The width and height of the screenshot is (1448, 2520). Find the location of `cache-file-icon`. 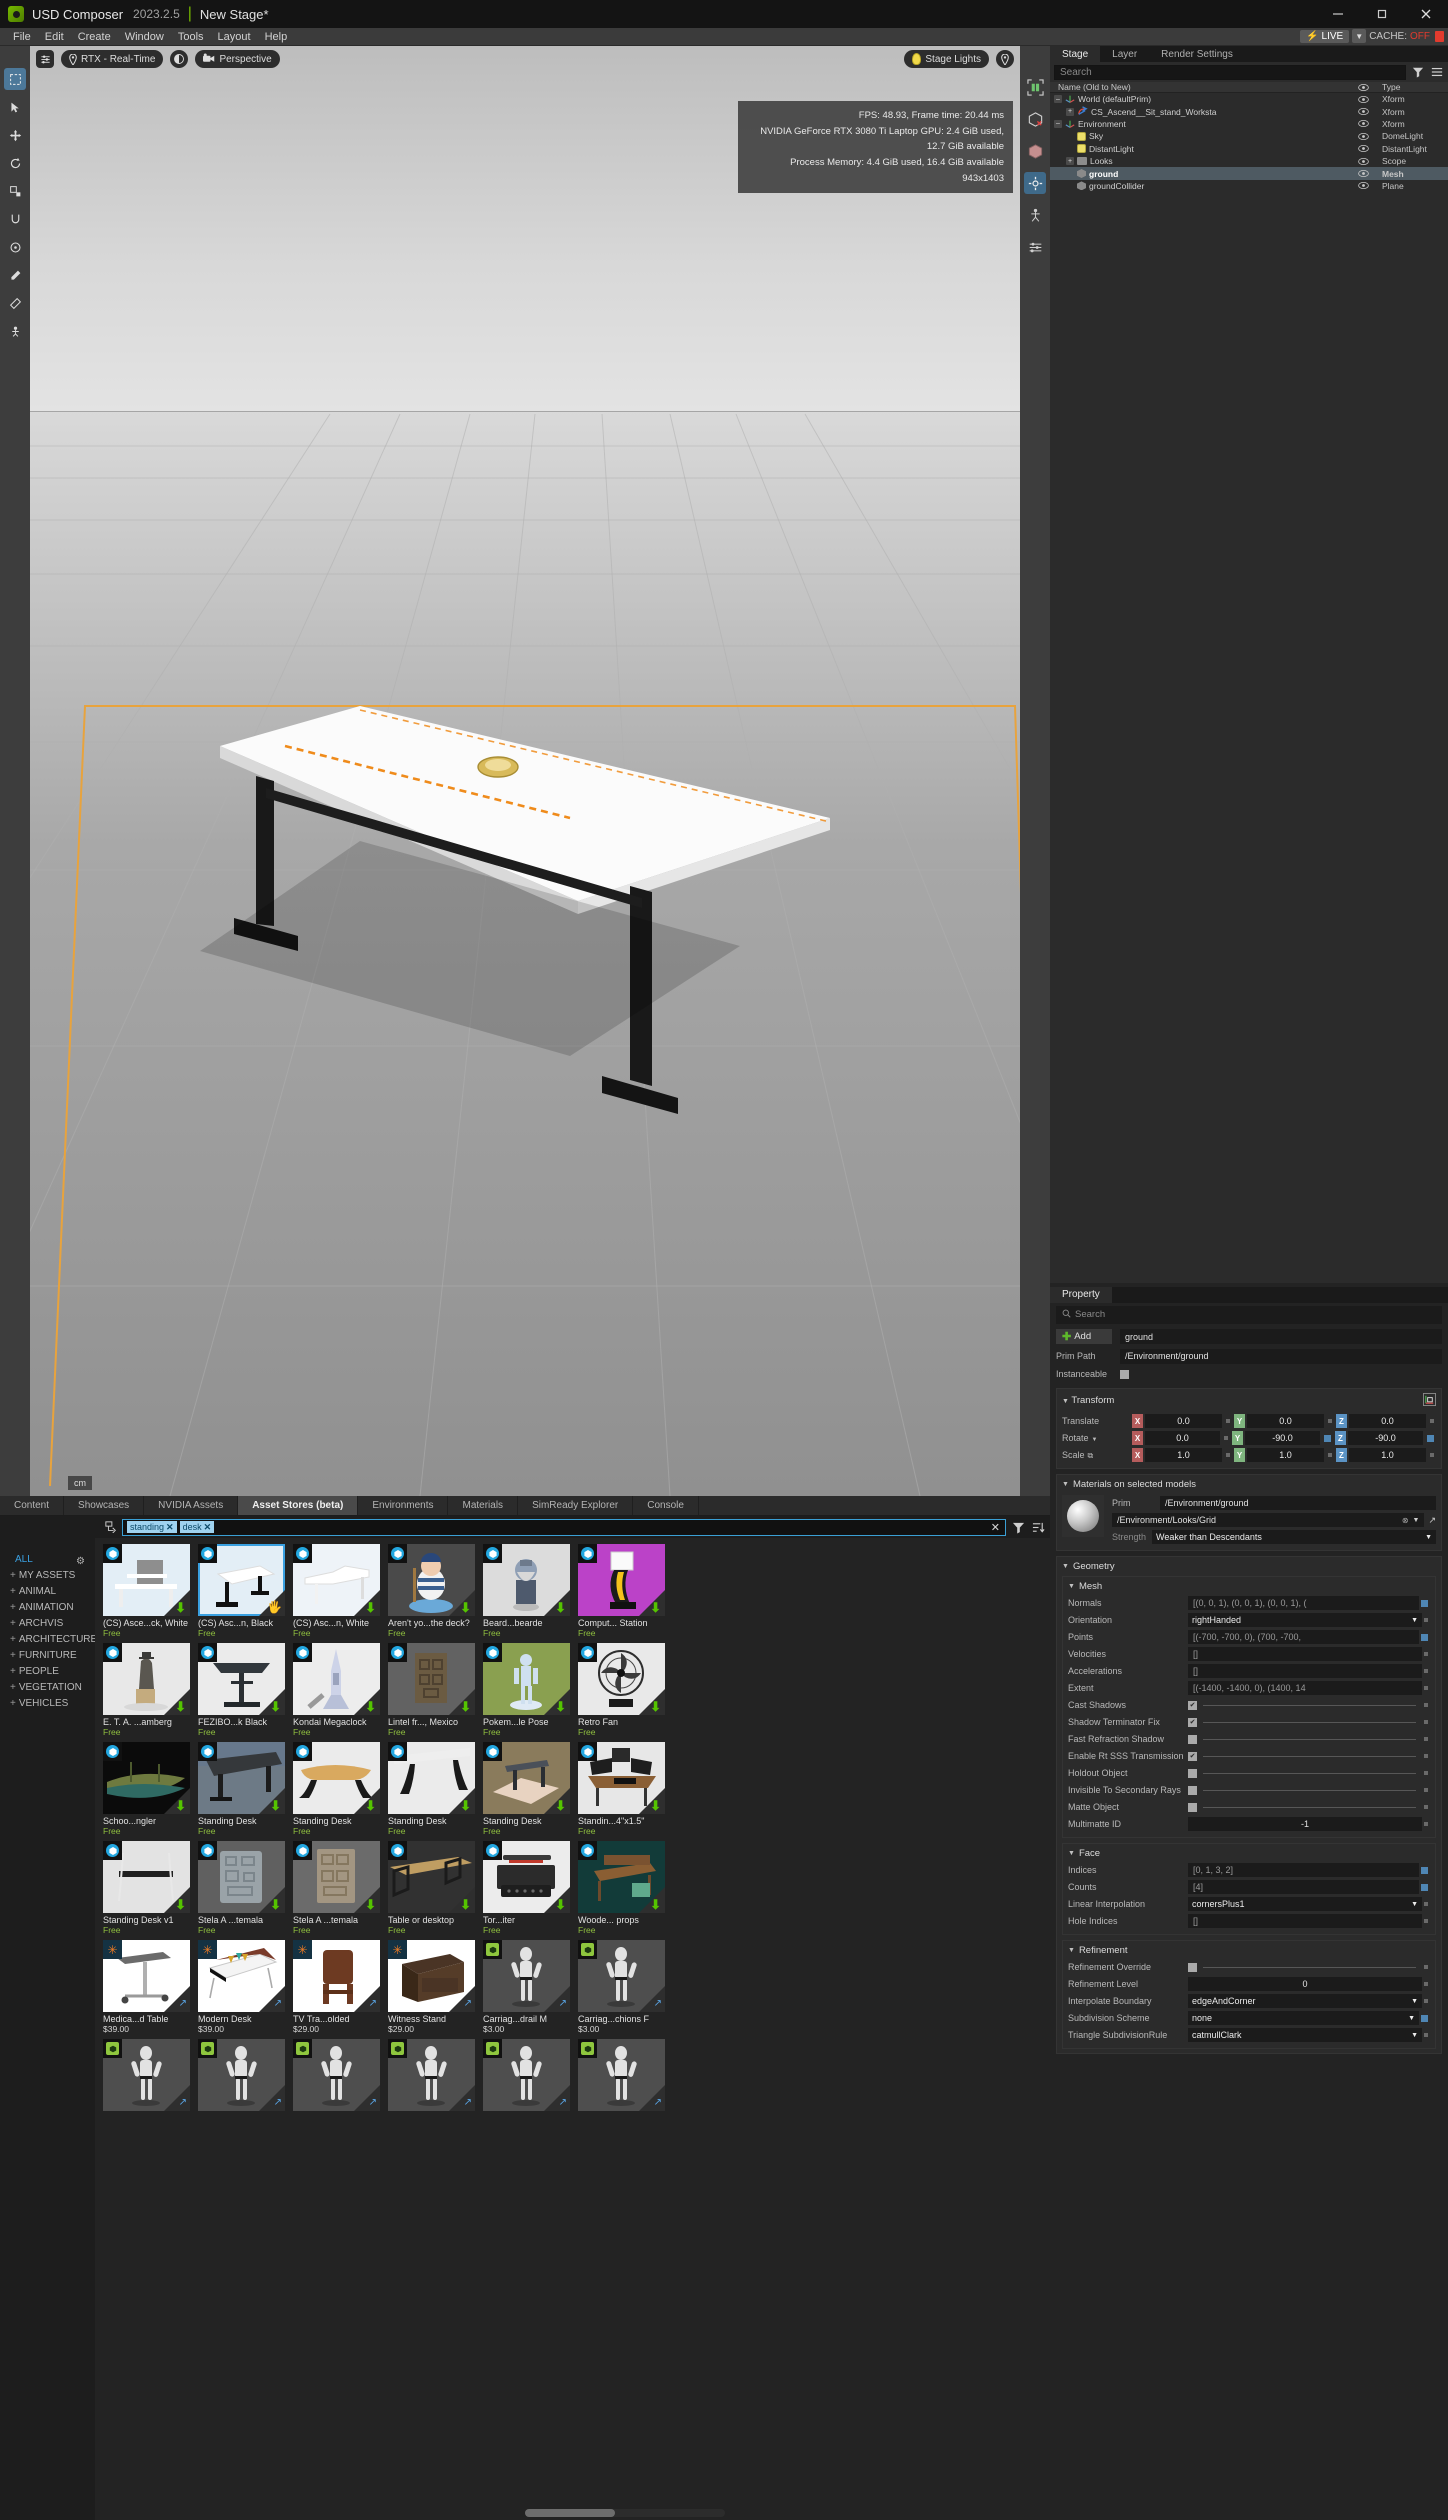

cache-file-icon is located at coordinates (1439, 36).